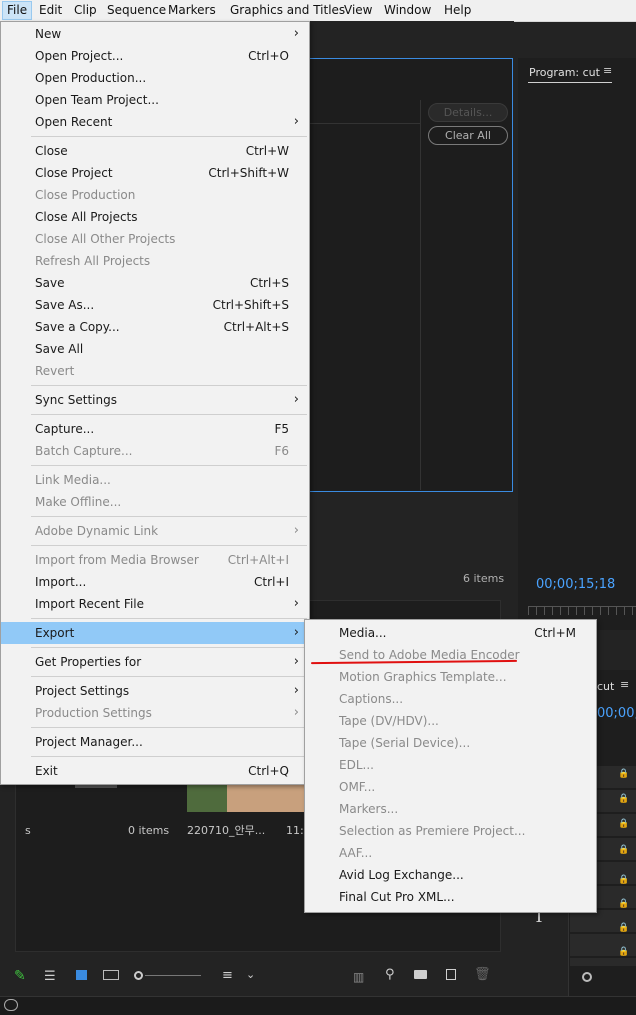 The width and height of the screenshot is (636, 1015). What do you see at coordinates (192, 10) in the screenshot?
I see `menu-markers: Markers` at bounding box center [192, 10].